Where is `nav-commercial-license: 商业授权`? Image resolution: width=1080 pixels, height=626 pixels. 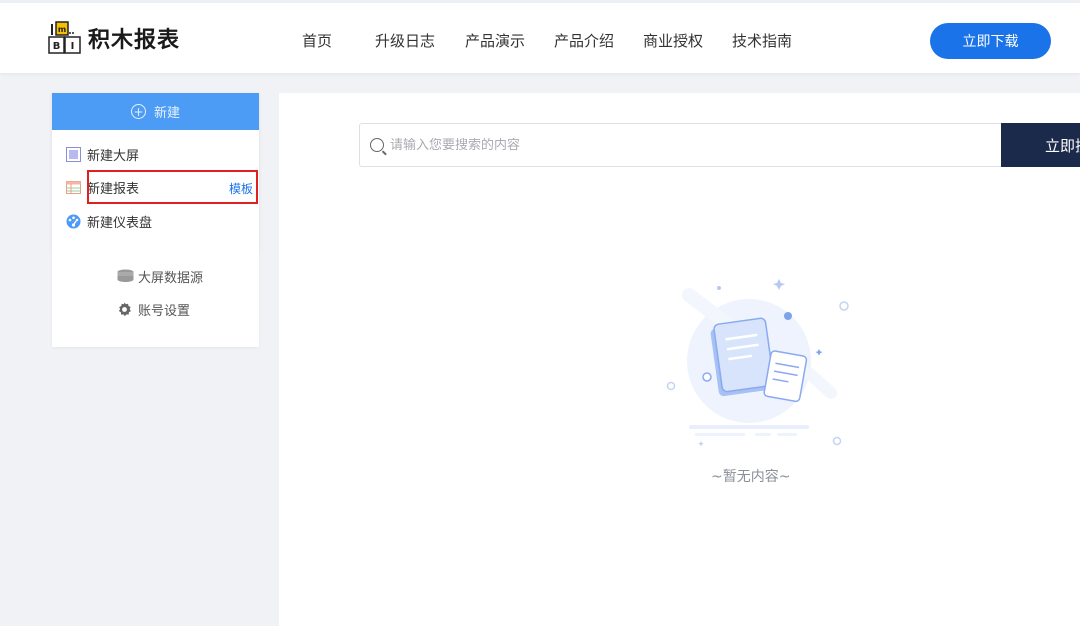 nav-commercial-license: 商业授权 is located at coordinates (673, 40).